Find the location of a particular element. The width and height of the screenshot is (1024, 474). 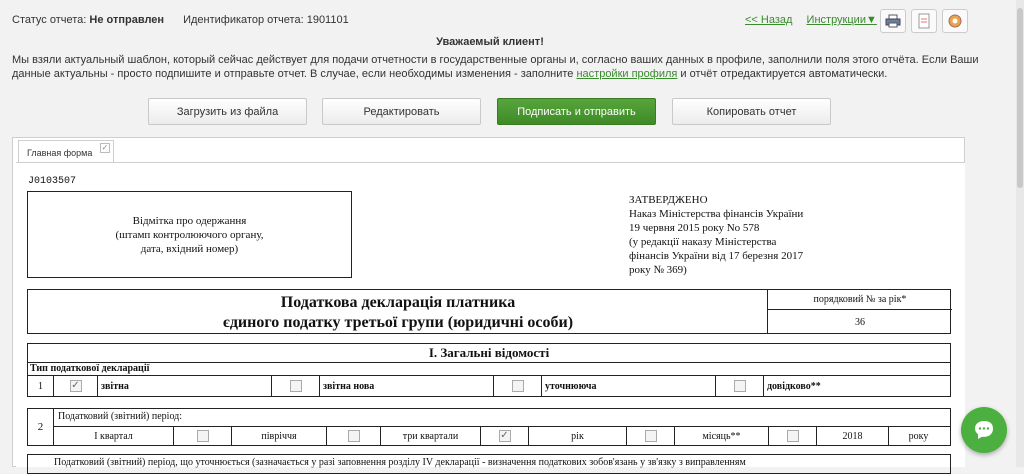

top-links: << Назад Инструкции▼ is located at coordinates (811, 20).